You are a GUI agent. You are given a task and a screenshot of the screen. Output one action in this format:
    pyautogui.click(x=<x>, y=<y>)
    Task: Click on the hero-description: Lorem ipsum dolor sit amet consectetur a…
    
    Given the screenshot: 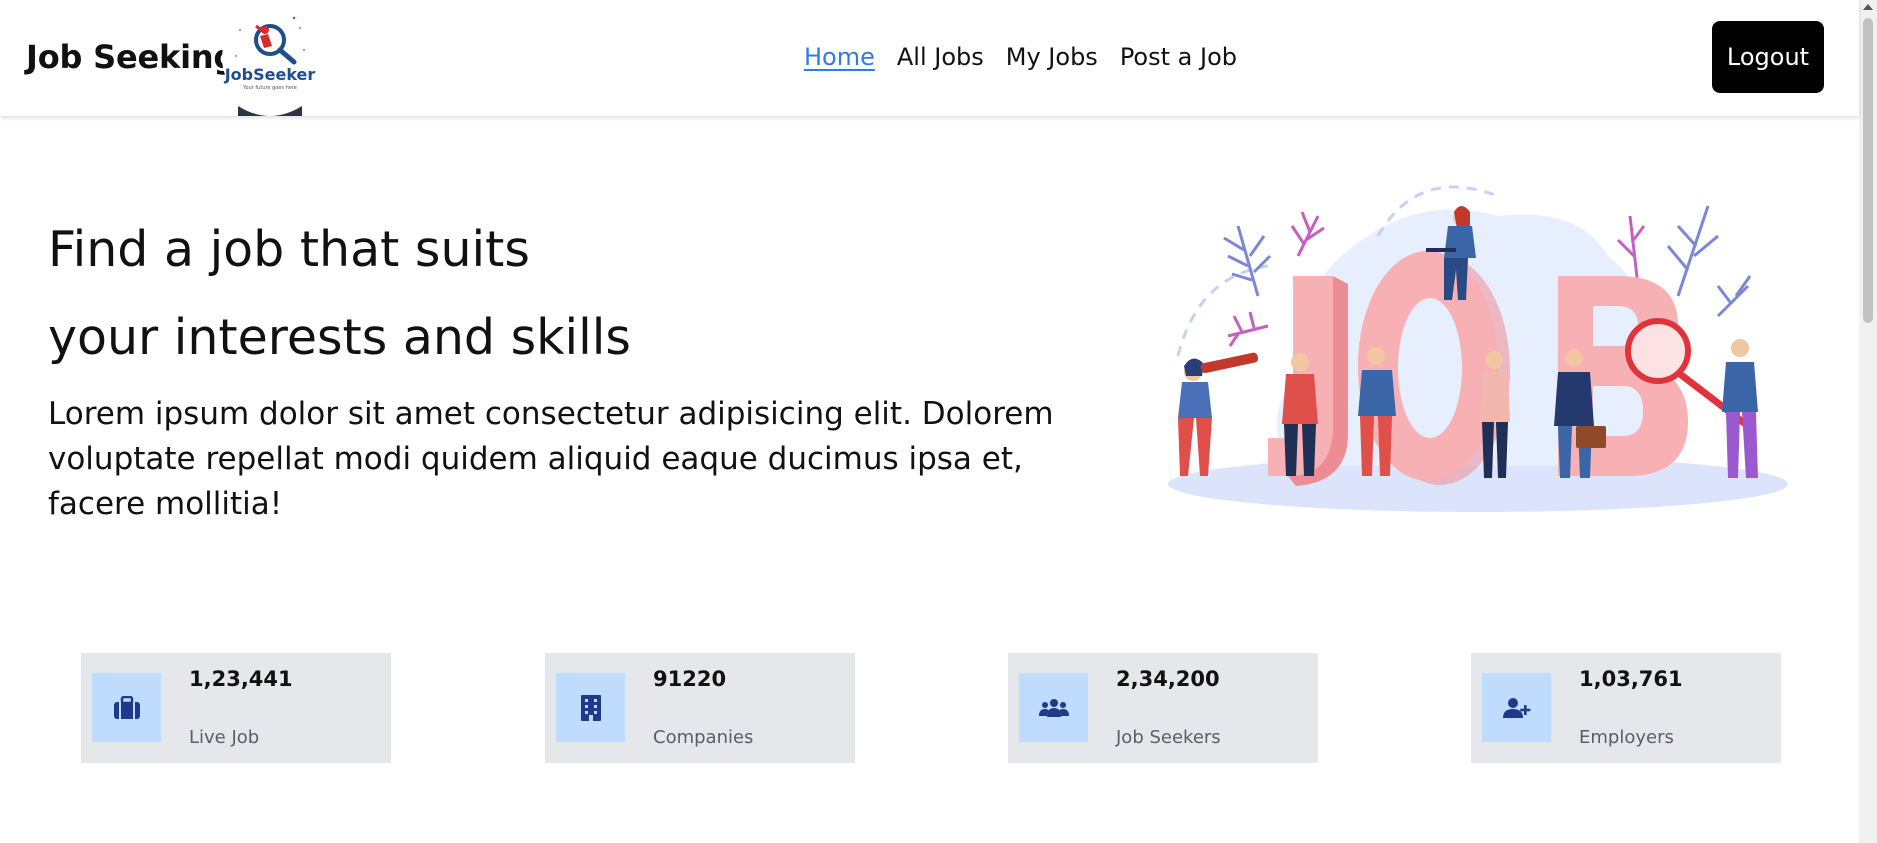 What is the action you would take?
    pyautogui.click(x=551, y=459)
    